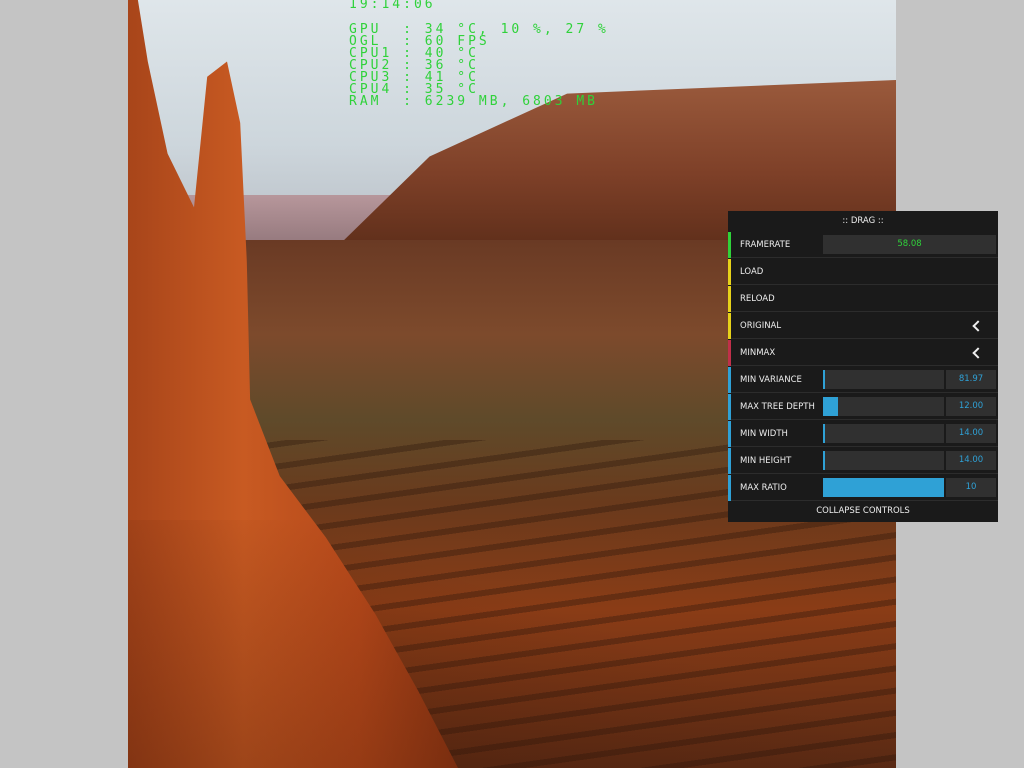 The width and height of the screenshot is (1024, 768). I want to click on original-folder: ORIGINAL, so click(863, 326).